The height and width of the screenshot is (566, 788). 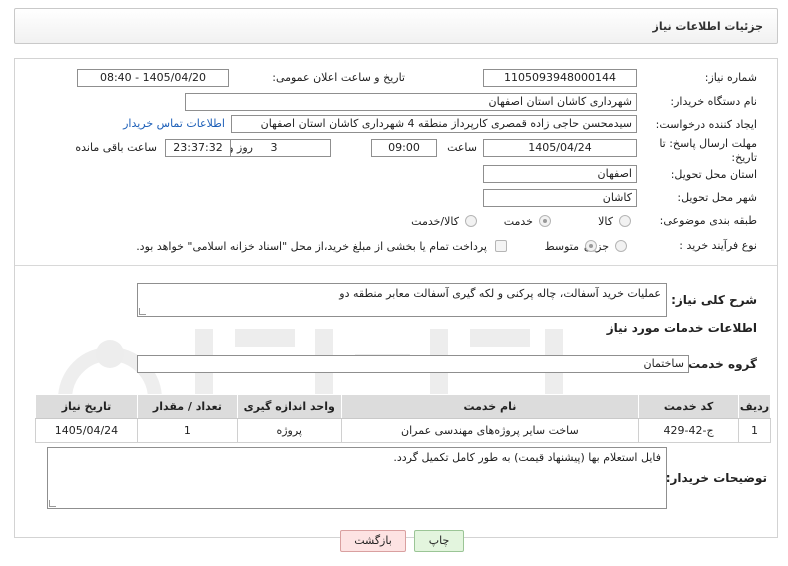 I want to click on process-radio-minor, so click(x=621, y=246).